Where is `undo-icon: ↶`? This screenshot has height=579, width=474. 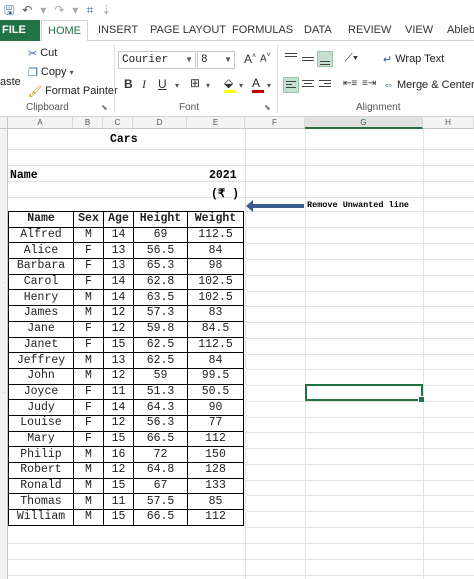 undo-icon: ↶ is located at coordinates (27, 10).